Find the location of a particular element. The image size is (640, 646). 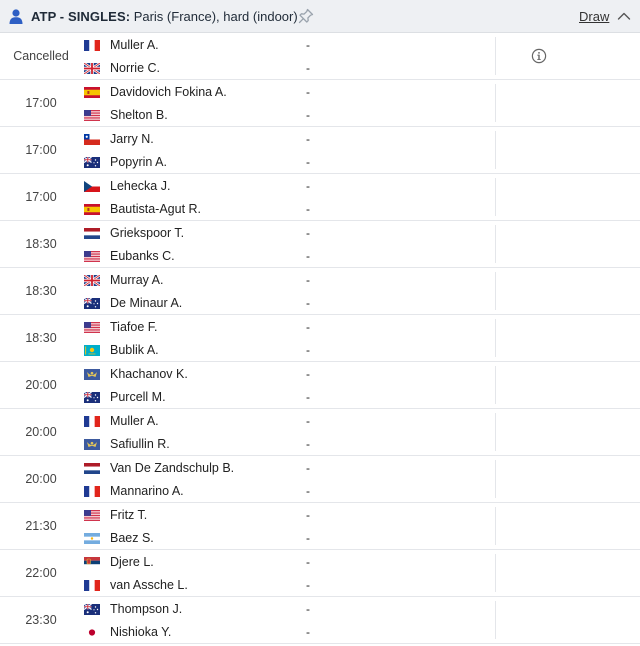

match-row: 23:30 Thompson J. - Nishioka Y. - is located at coordinates (320, 620).